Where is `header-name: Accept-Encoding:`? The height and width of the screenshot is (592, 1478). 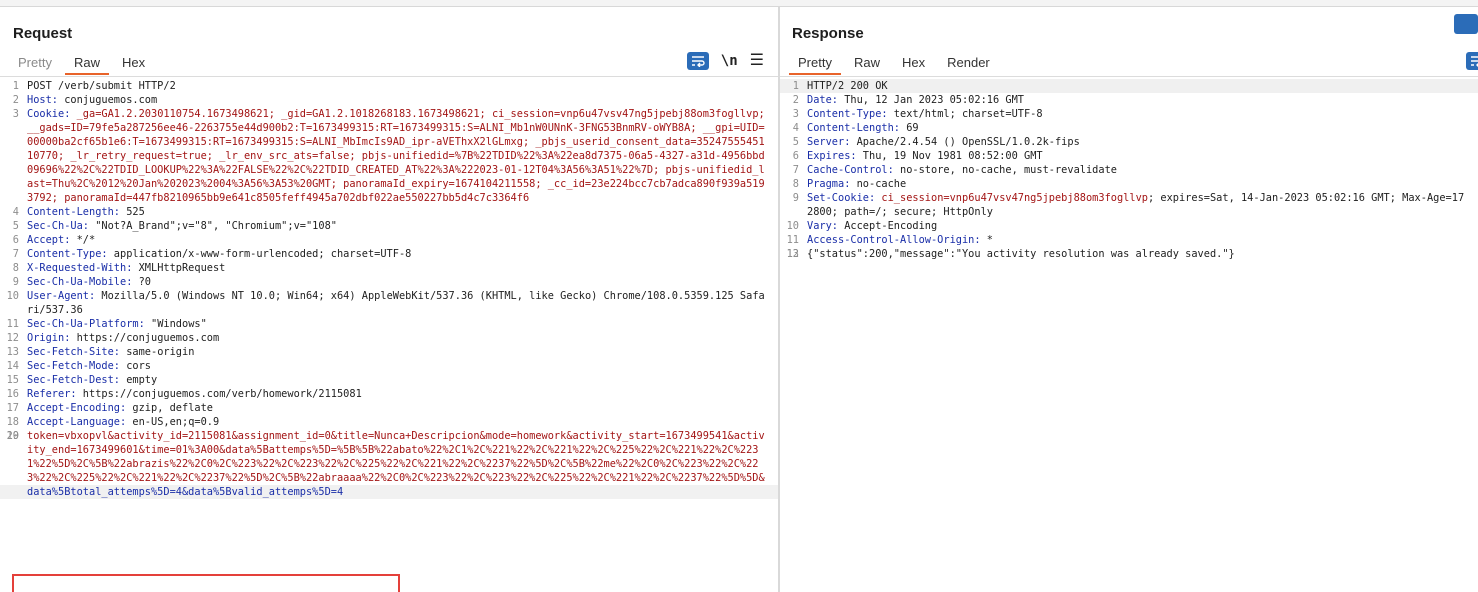 header-name: Accept-Encoding: is located at coordinates (77, 408).